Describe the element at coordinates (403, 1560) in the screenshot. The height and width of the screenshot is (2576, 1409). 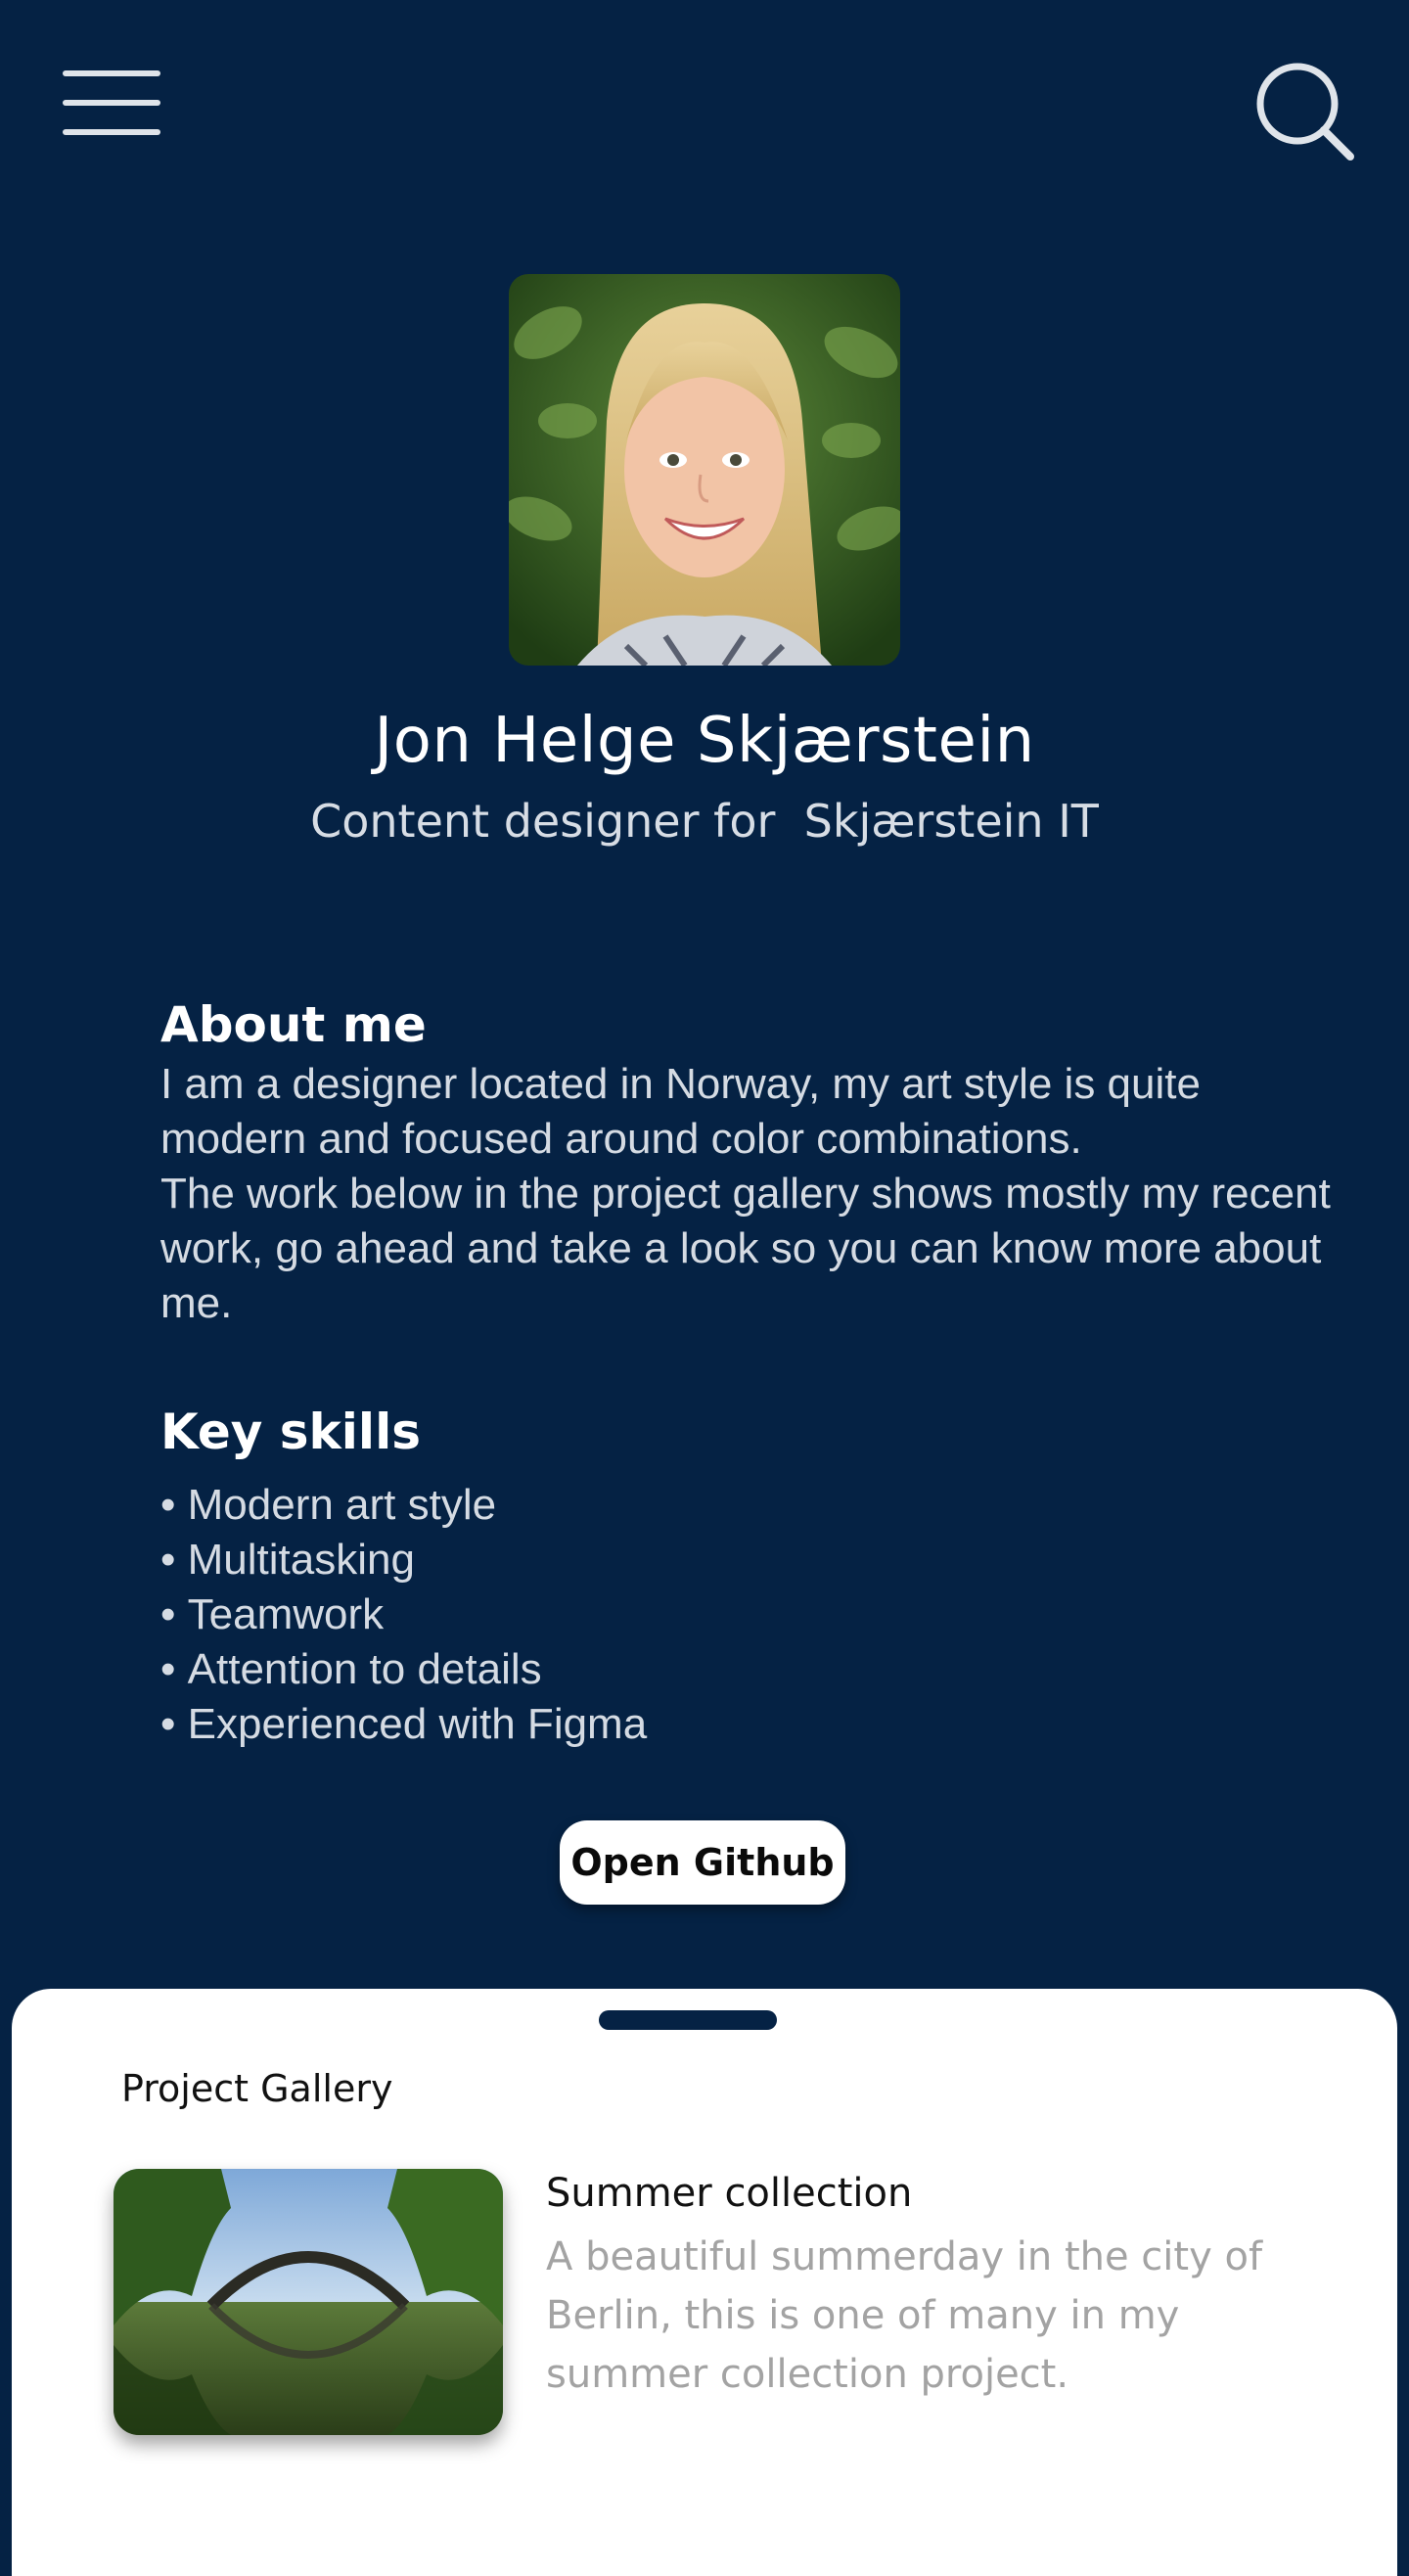
I see `skill-item: Multitasking` at that location.